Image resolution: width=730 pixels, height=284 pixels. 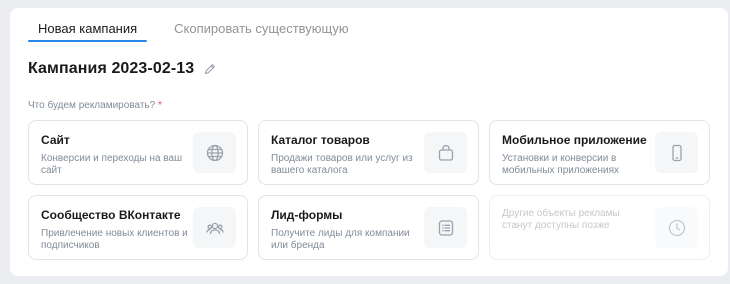 I want to click on objective-question: Что будем рекламировать? *, so click(x=95, y=105).